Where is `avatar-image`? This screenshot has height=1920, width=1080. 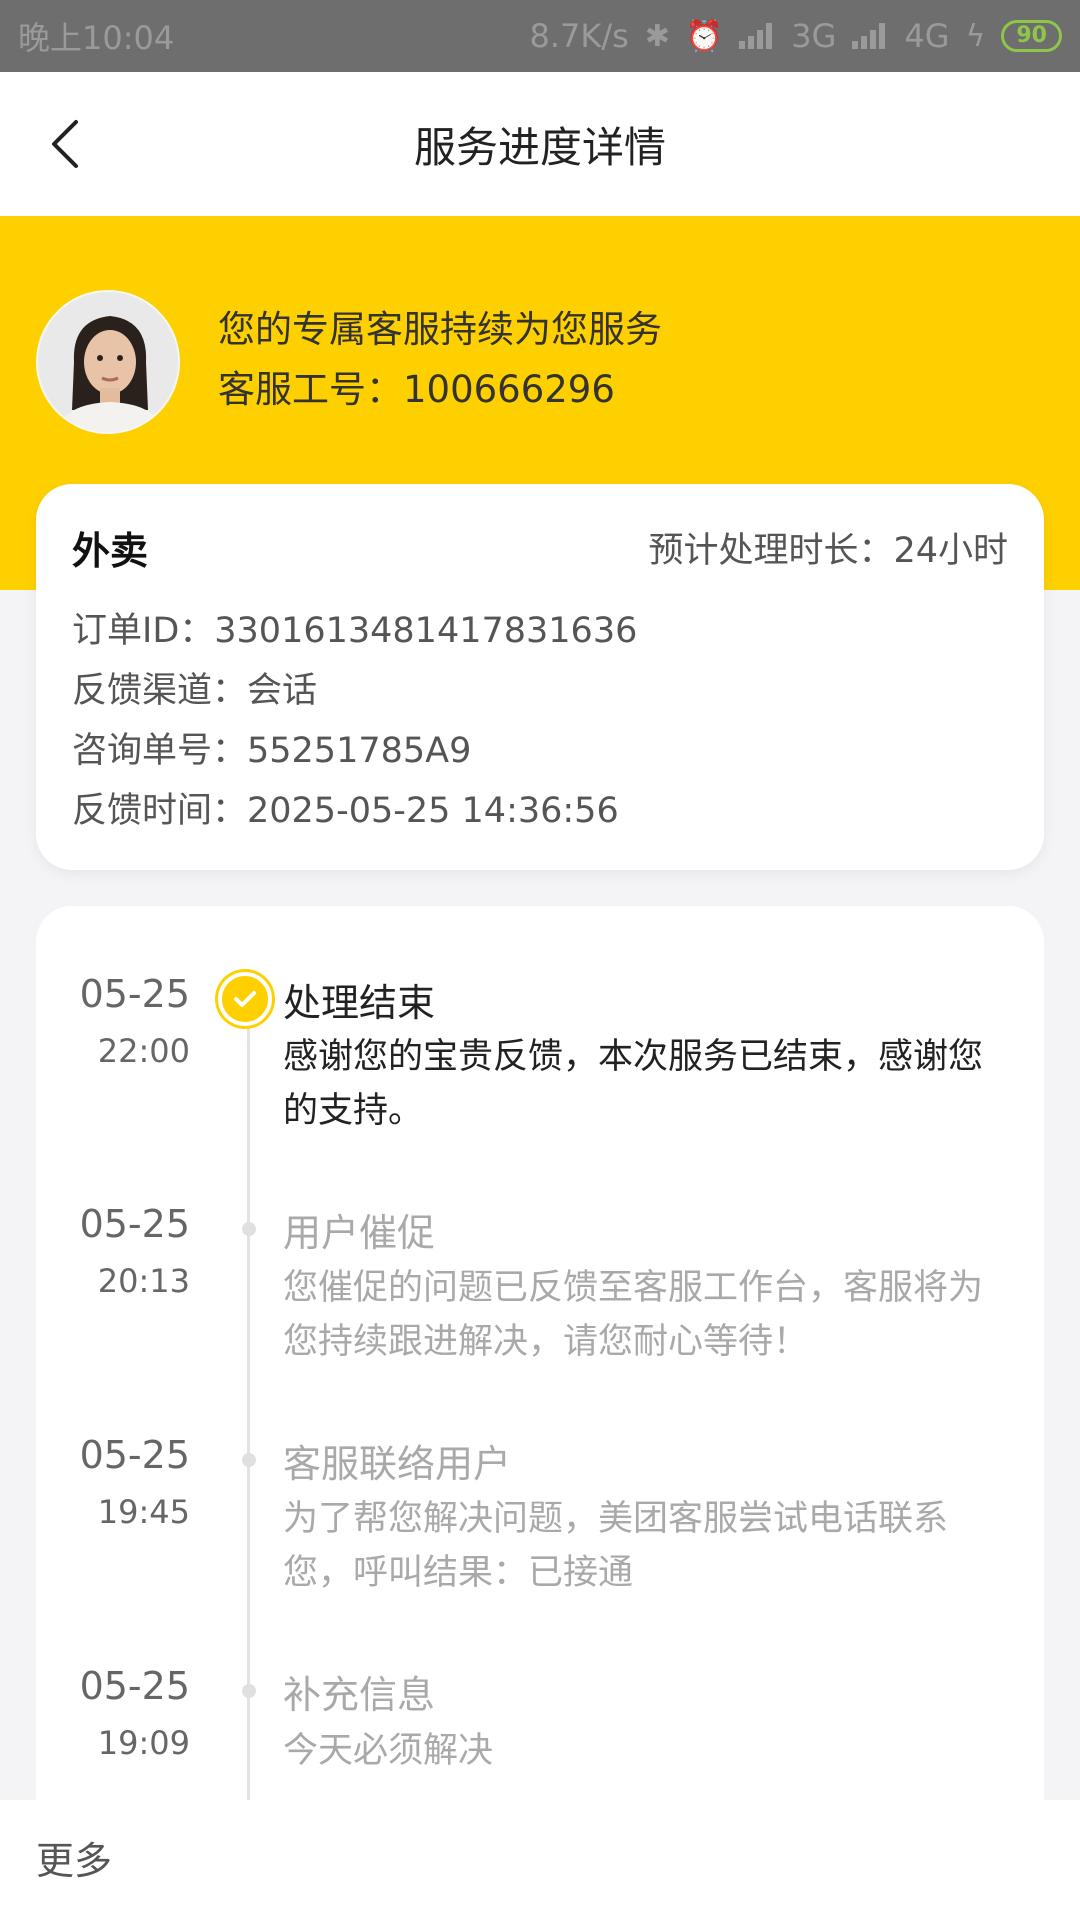
avatar-image is located at coordinates (108, 362).